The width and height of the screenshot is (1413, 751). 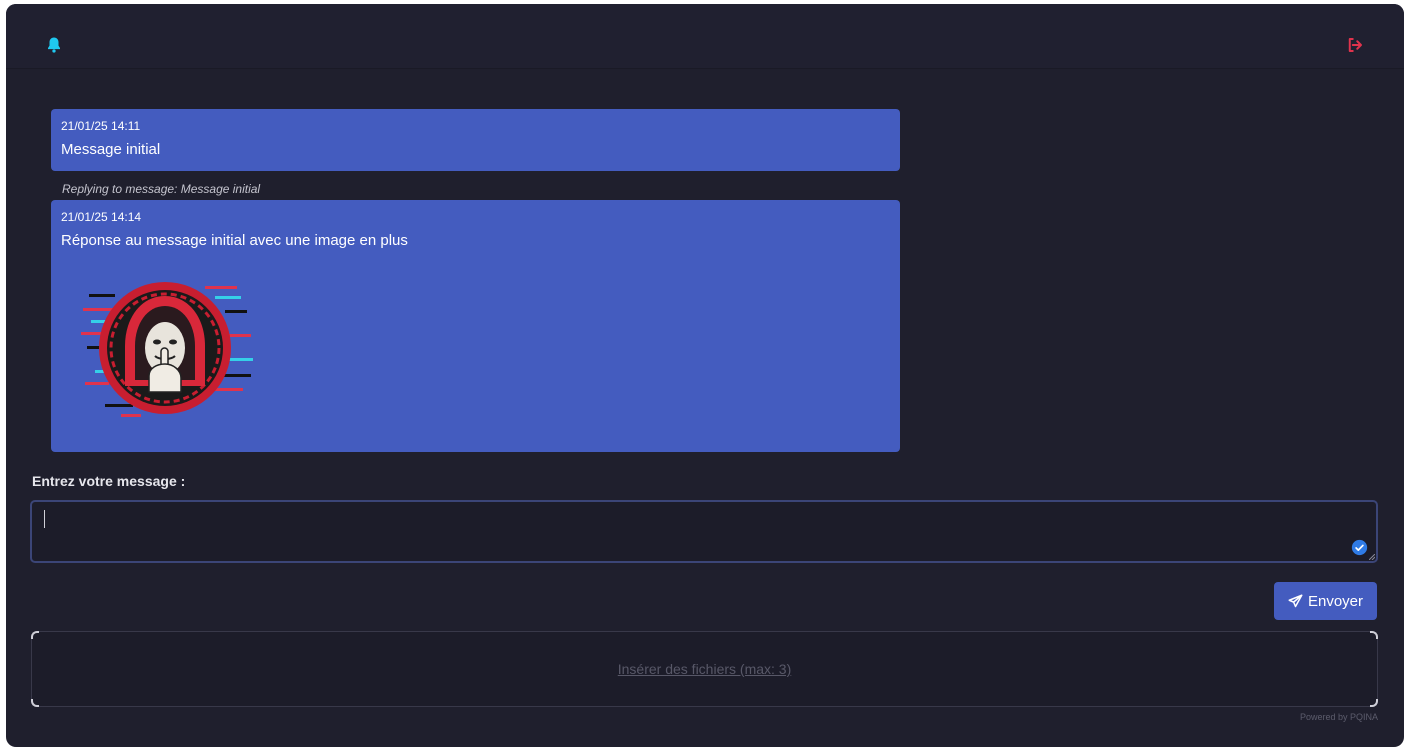 I want to click on top-bar, so click(x=705, y=36).